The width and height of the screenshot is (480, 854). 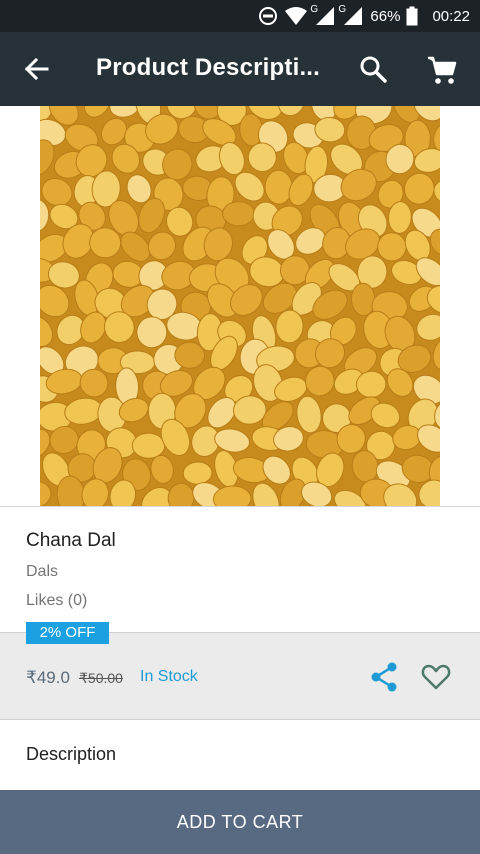 I want to click on status-bar: G G 66% 00:22, so click(x=240, y=16).